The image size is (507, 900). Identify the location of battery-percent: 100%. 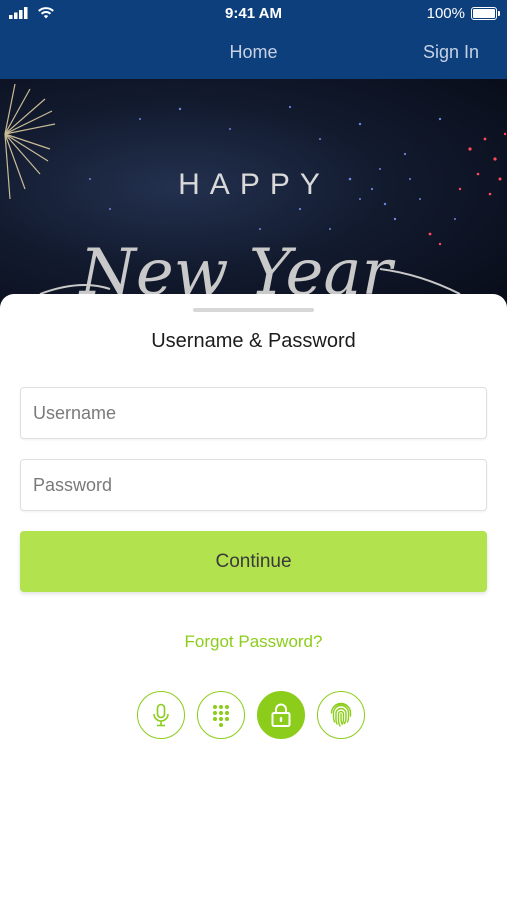
(445, 13).